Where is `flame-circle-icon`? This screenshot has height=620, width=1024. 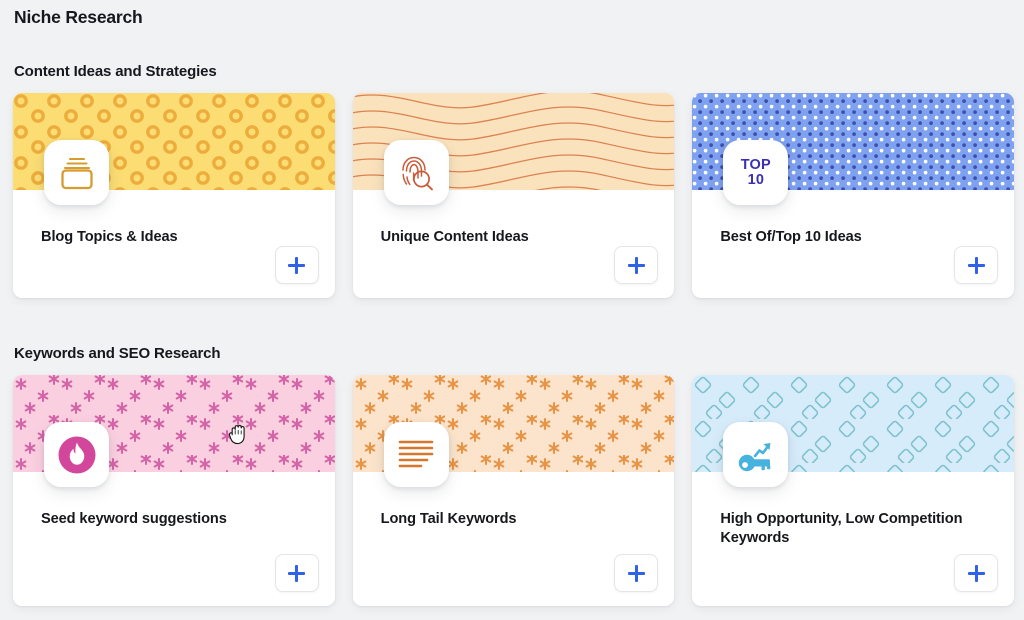 flame-circle-icon is located at coordinates (76, 454).